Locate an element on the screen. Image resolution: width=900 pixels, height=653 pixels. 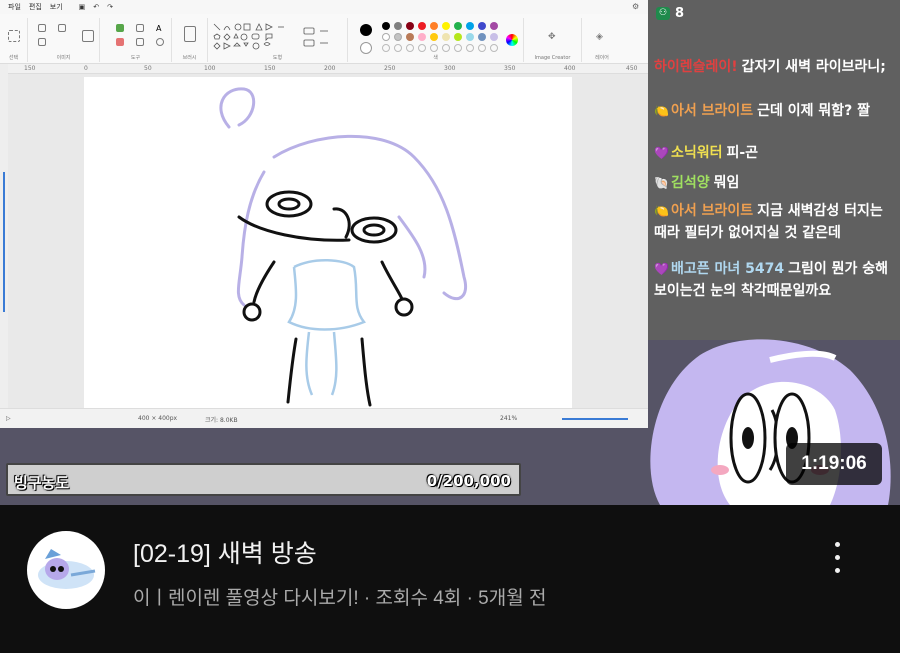
vertical-ruler is located at coordinates (4, 236).